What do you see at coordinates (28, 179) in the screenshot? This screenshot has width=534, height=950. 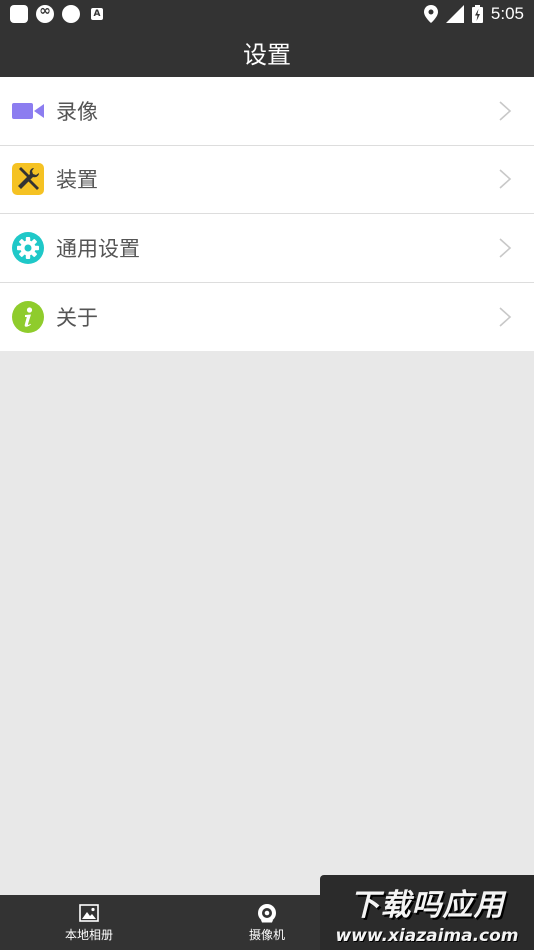 I see `tools-icon` at bounding box center [28, 179].